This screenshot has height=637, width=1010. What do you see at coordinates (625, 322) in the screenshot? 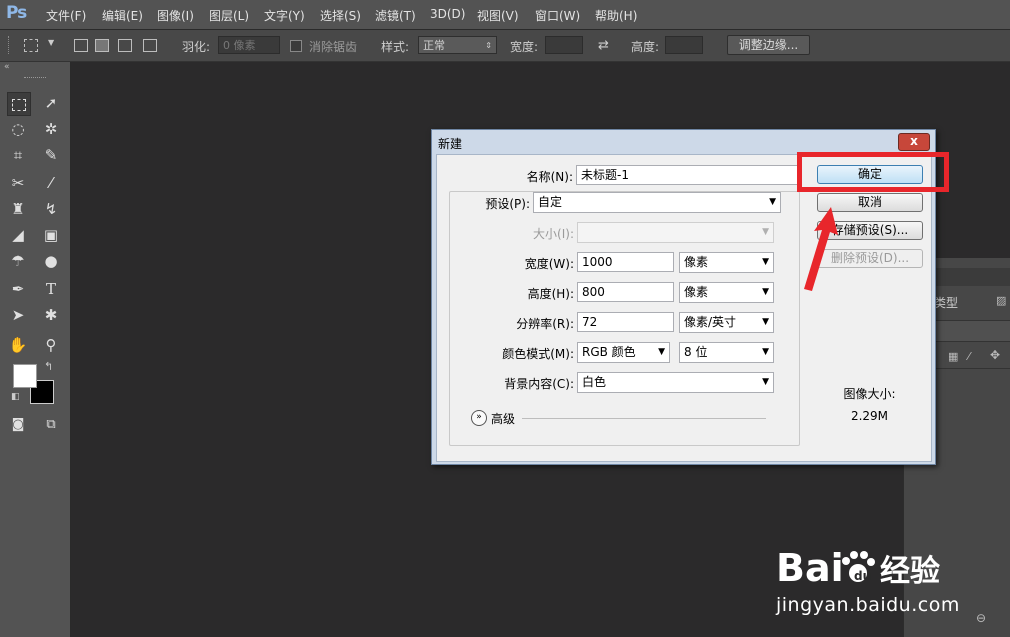
I see `resolution-input: 72` at bounding box center [625, 322].